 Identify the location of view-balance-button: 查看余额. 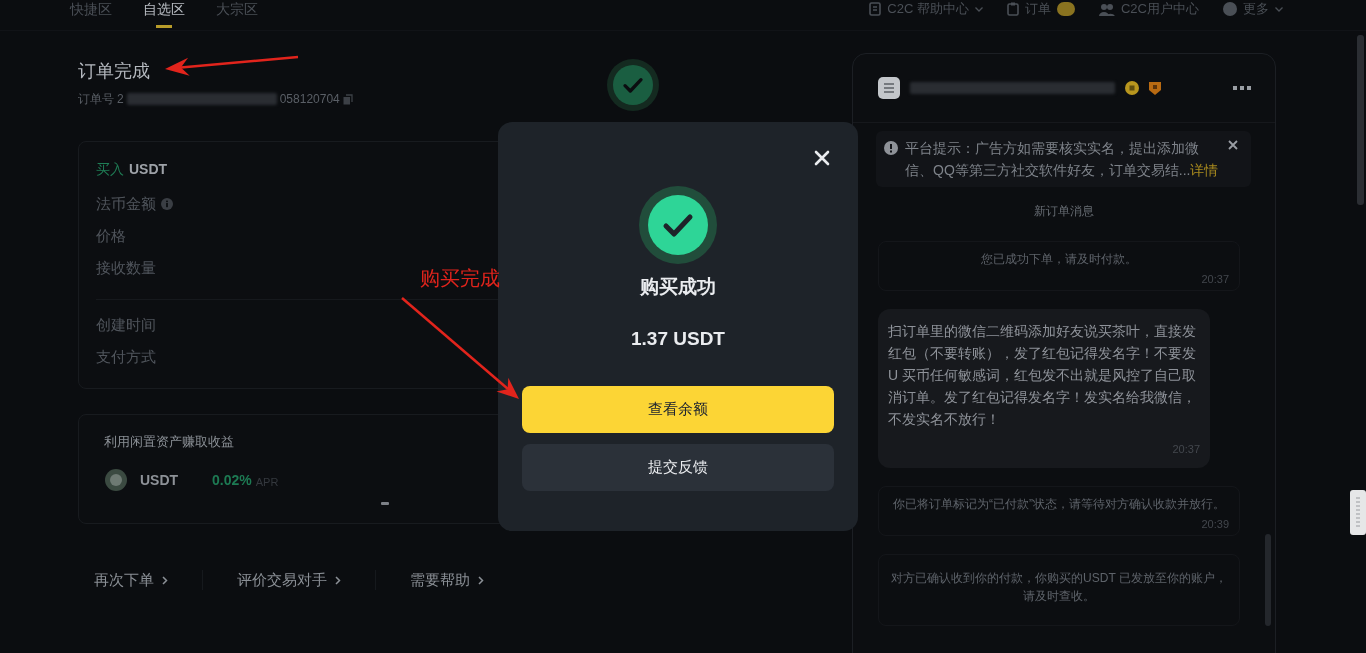
(678, 409).